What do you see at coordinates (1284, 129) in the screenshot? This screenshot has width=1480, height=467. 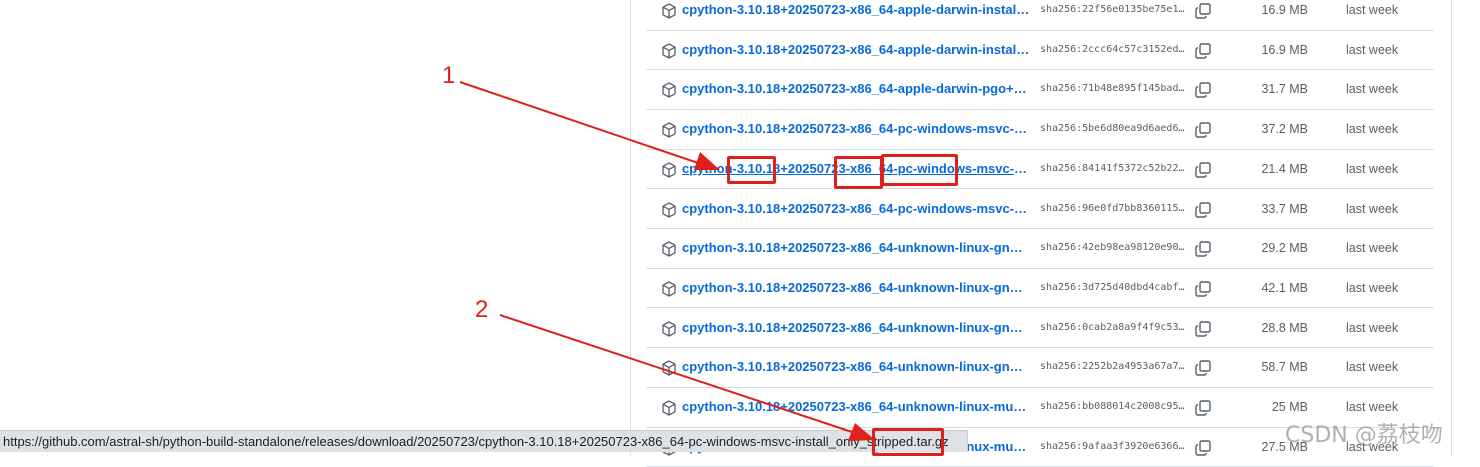 I see `asset-size: 37.2 MB` at bounding box center [1284, 129].